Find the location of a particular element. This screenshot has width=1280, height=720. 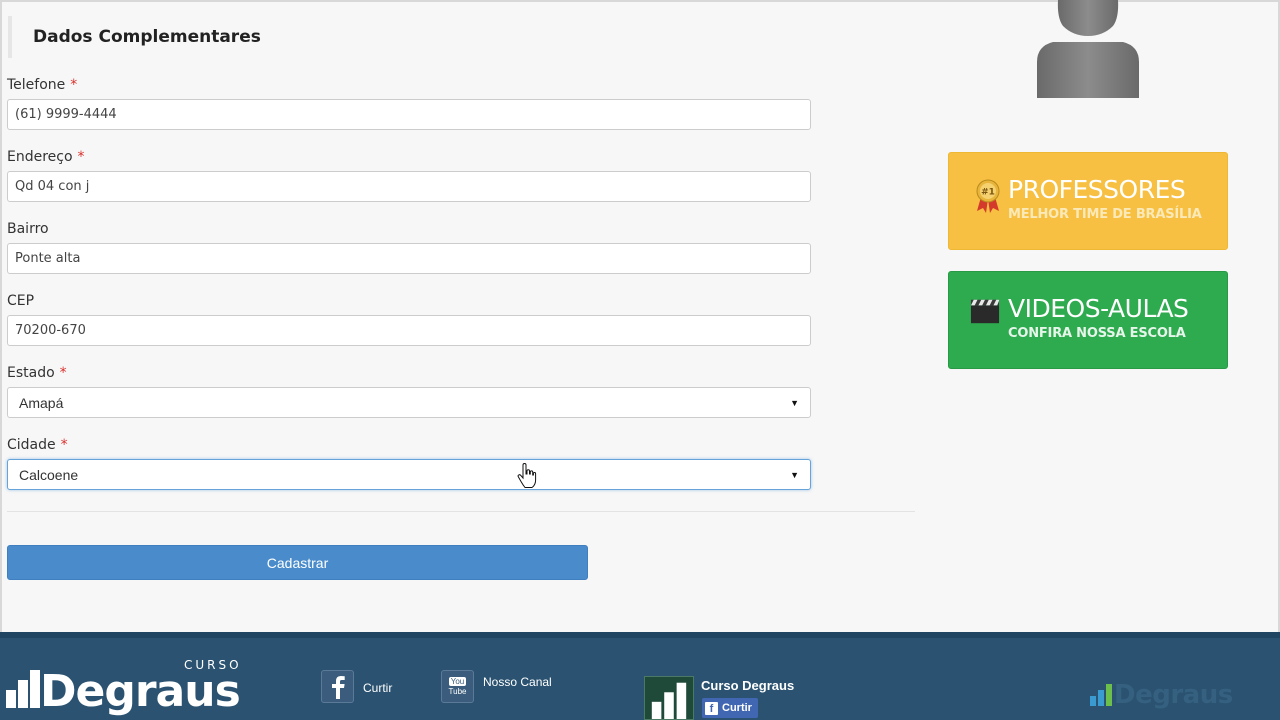

section-title: Dados Complementares is located at coordinates (147, 37).